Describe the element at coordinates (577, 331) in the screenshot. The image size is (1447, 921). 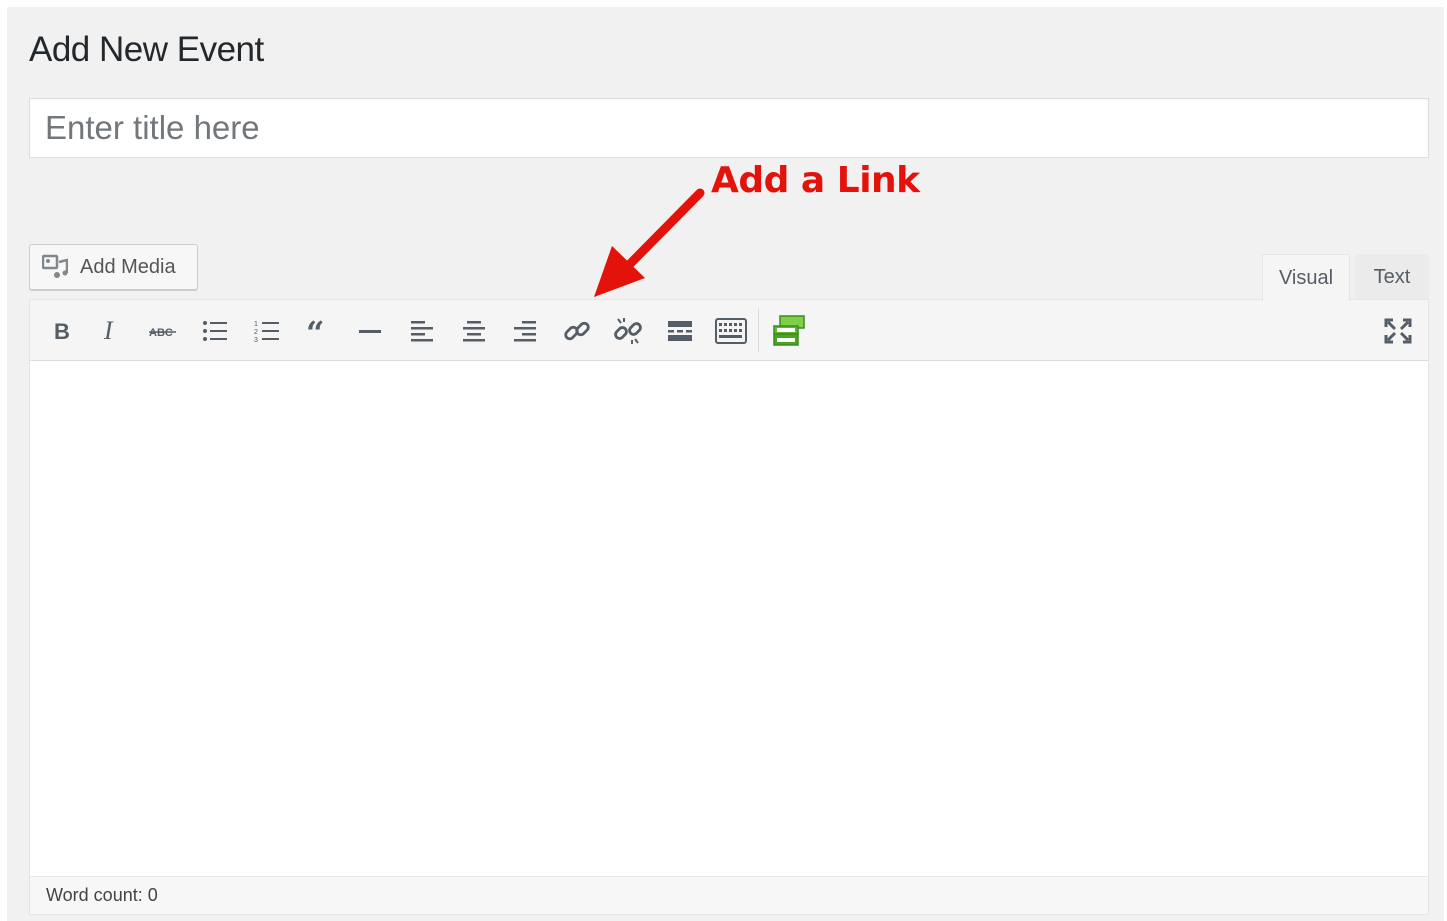
I see `insert-link-icon` at that location.